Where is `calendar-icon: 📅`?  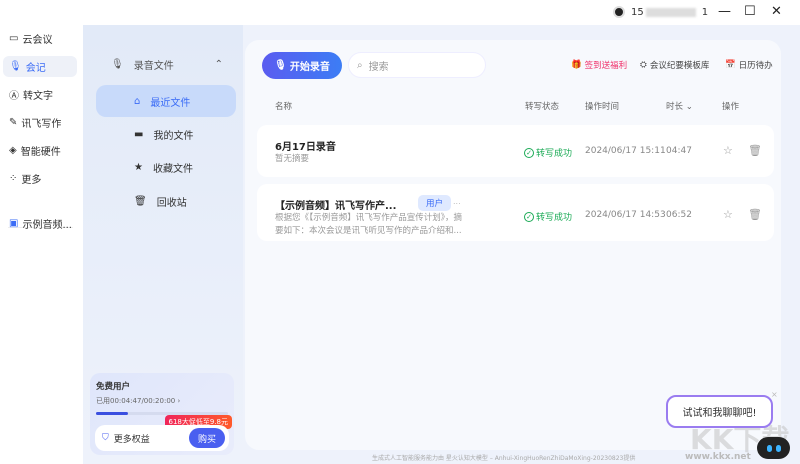 calendar-icon: 📅 is located at coordinates (730, 65).